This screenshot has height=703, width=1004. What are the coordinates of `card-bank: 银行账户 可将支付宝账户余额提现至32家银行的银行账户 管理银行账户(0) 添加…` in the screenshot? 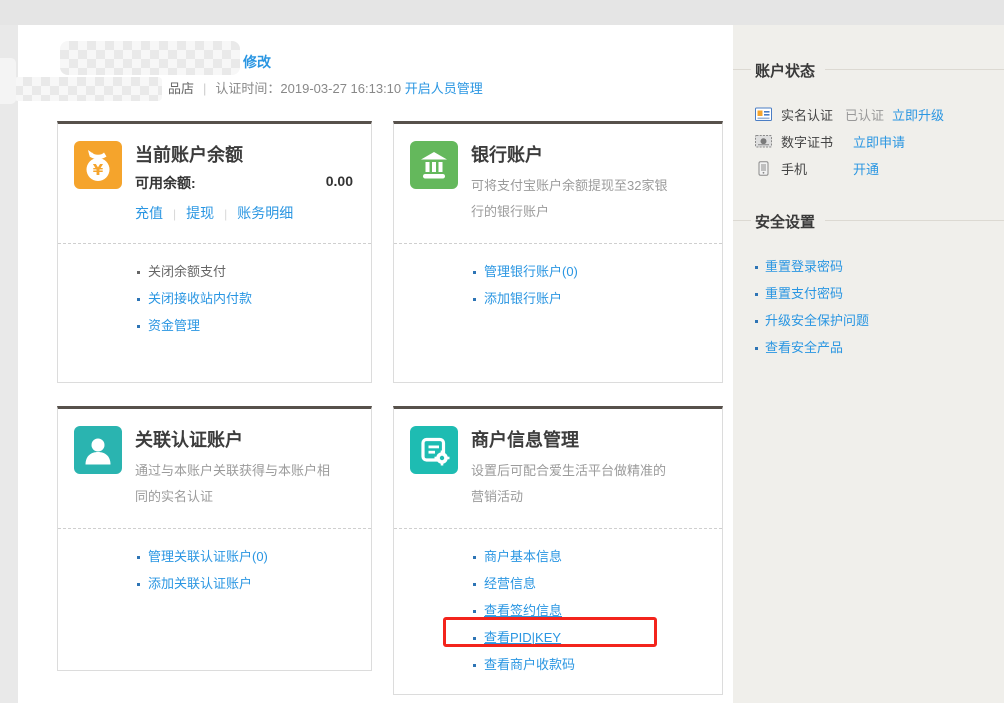 It's located at (558, 252).